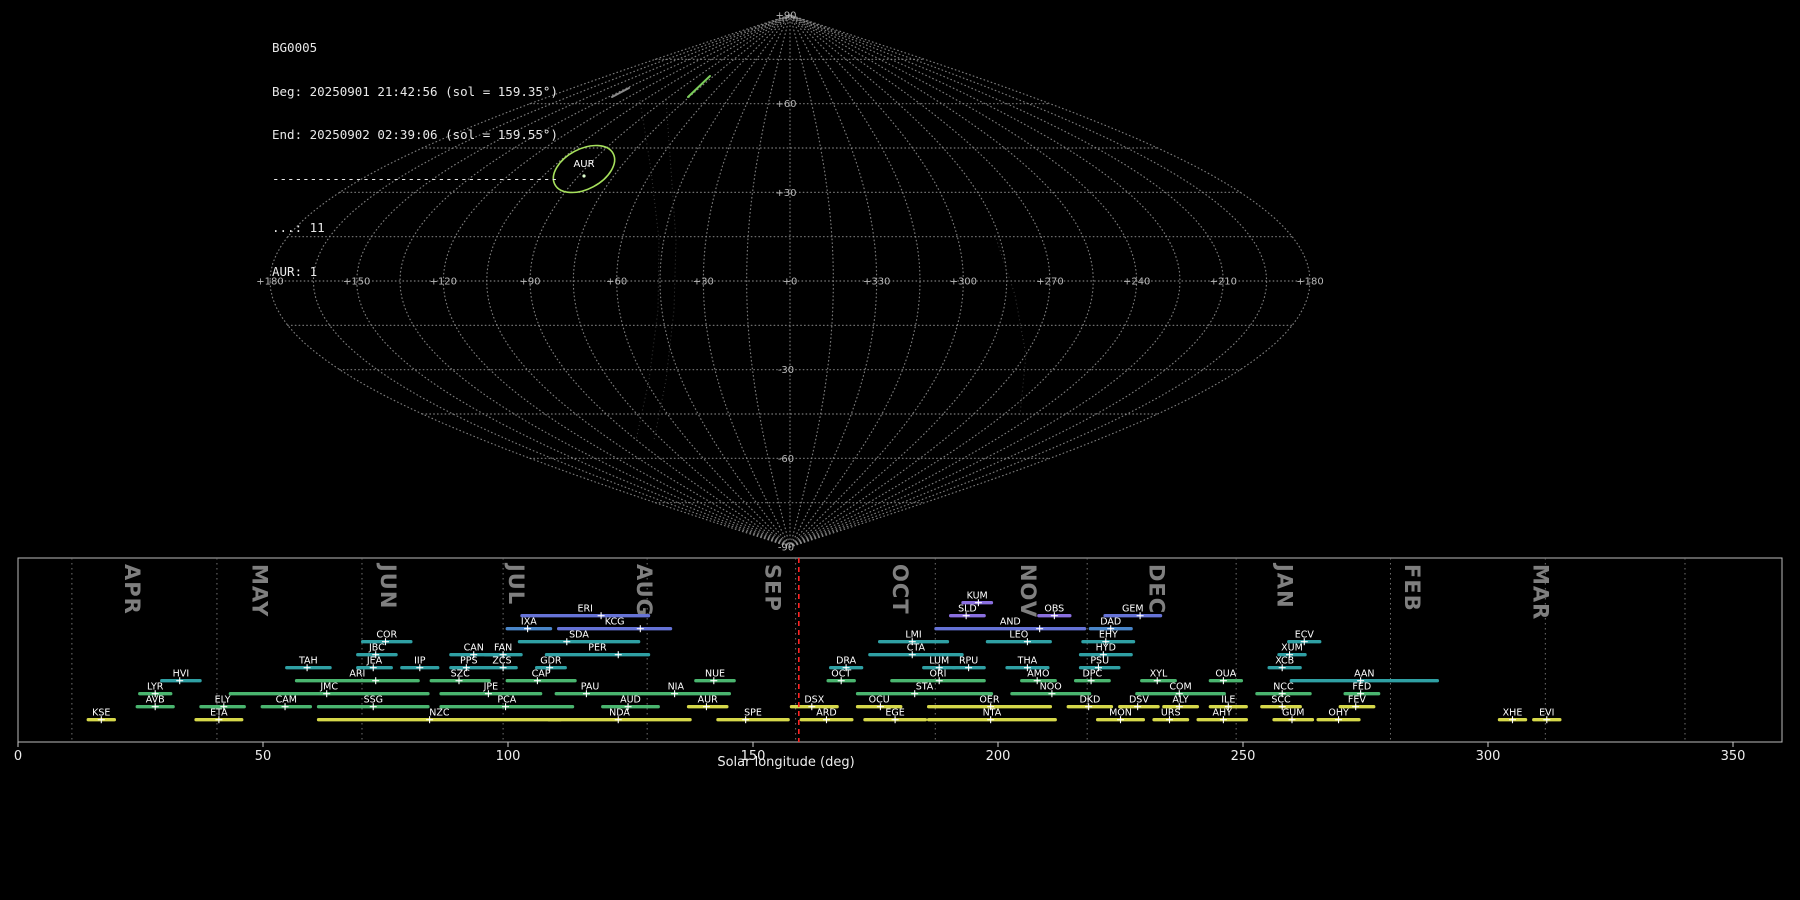 This screenshot has width=1800, height=900. Describe the element at coordinates (785, 193) in the screenshot. I see `lat-label: +30` at that location.